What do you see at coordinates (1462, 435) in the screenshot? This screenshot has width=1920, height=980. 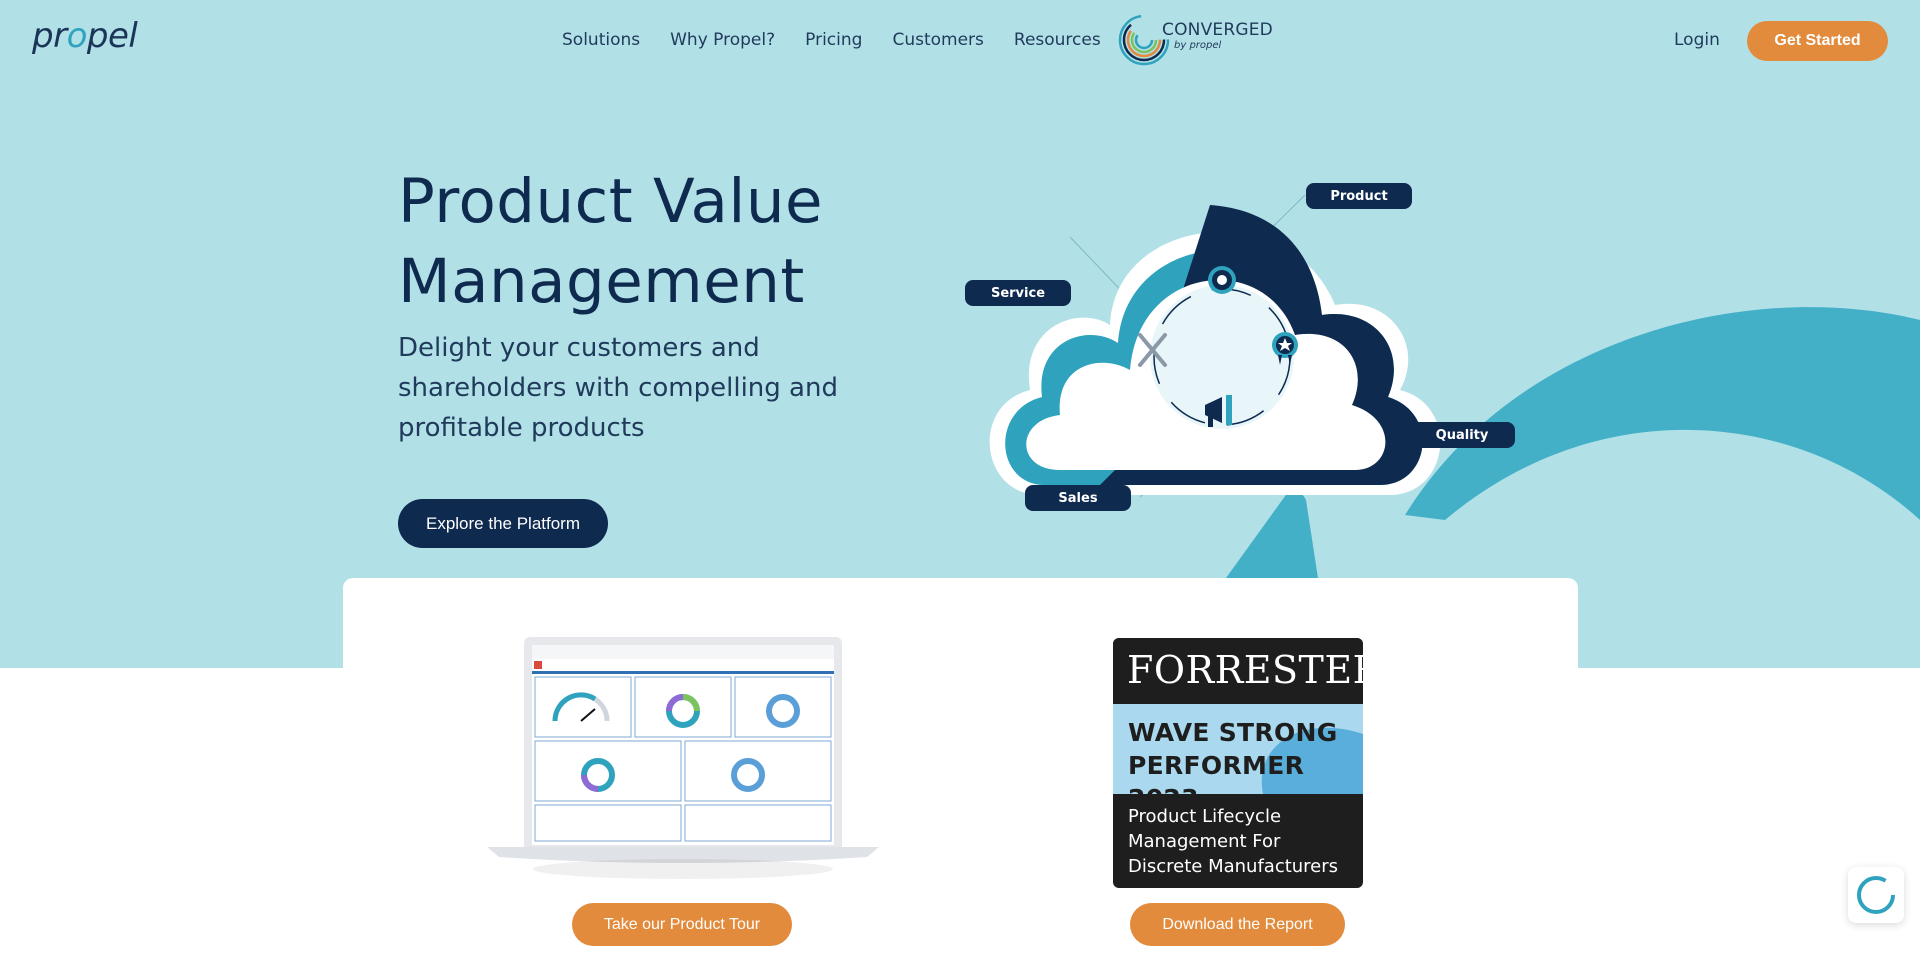 I see `tag-quality: Quality` at bounding box center [1462, 435].